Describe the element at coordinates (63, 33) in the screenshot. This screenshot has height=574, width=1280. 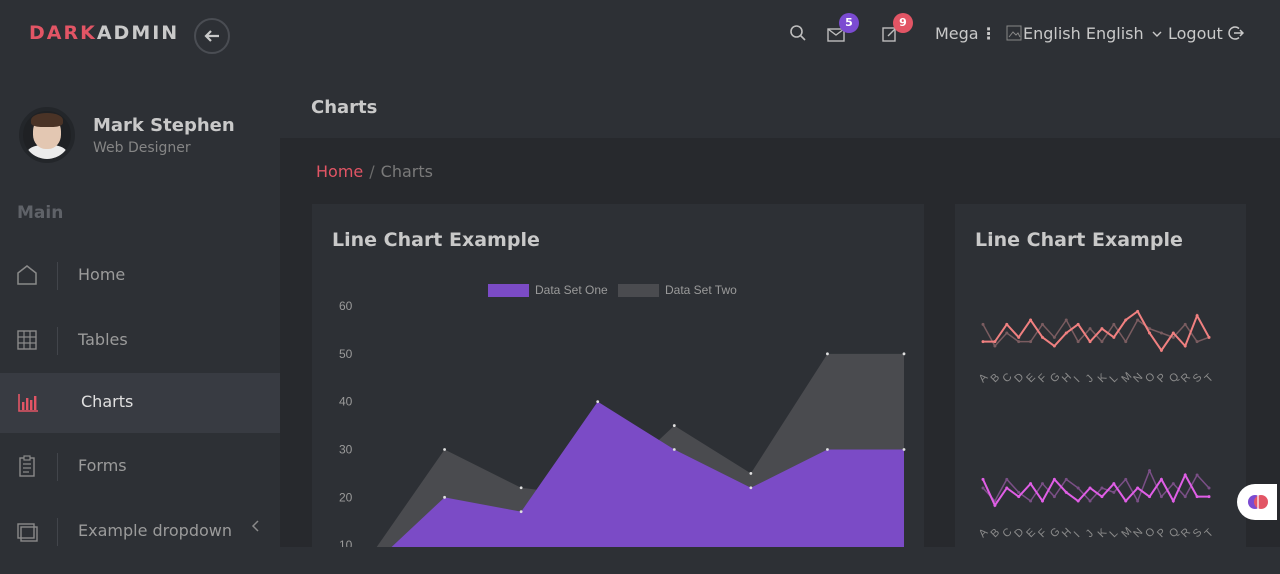
I see `brand-part-1: DARK` at that location.